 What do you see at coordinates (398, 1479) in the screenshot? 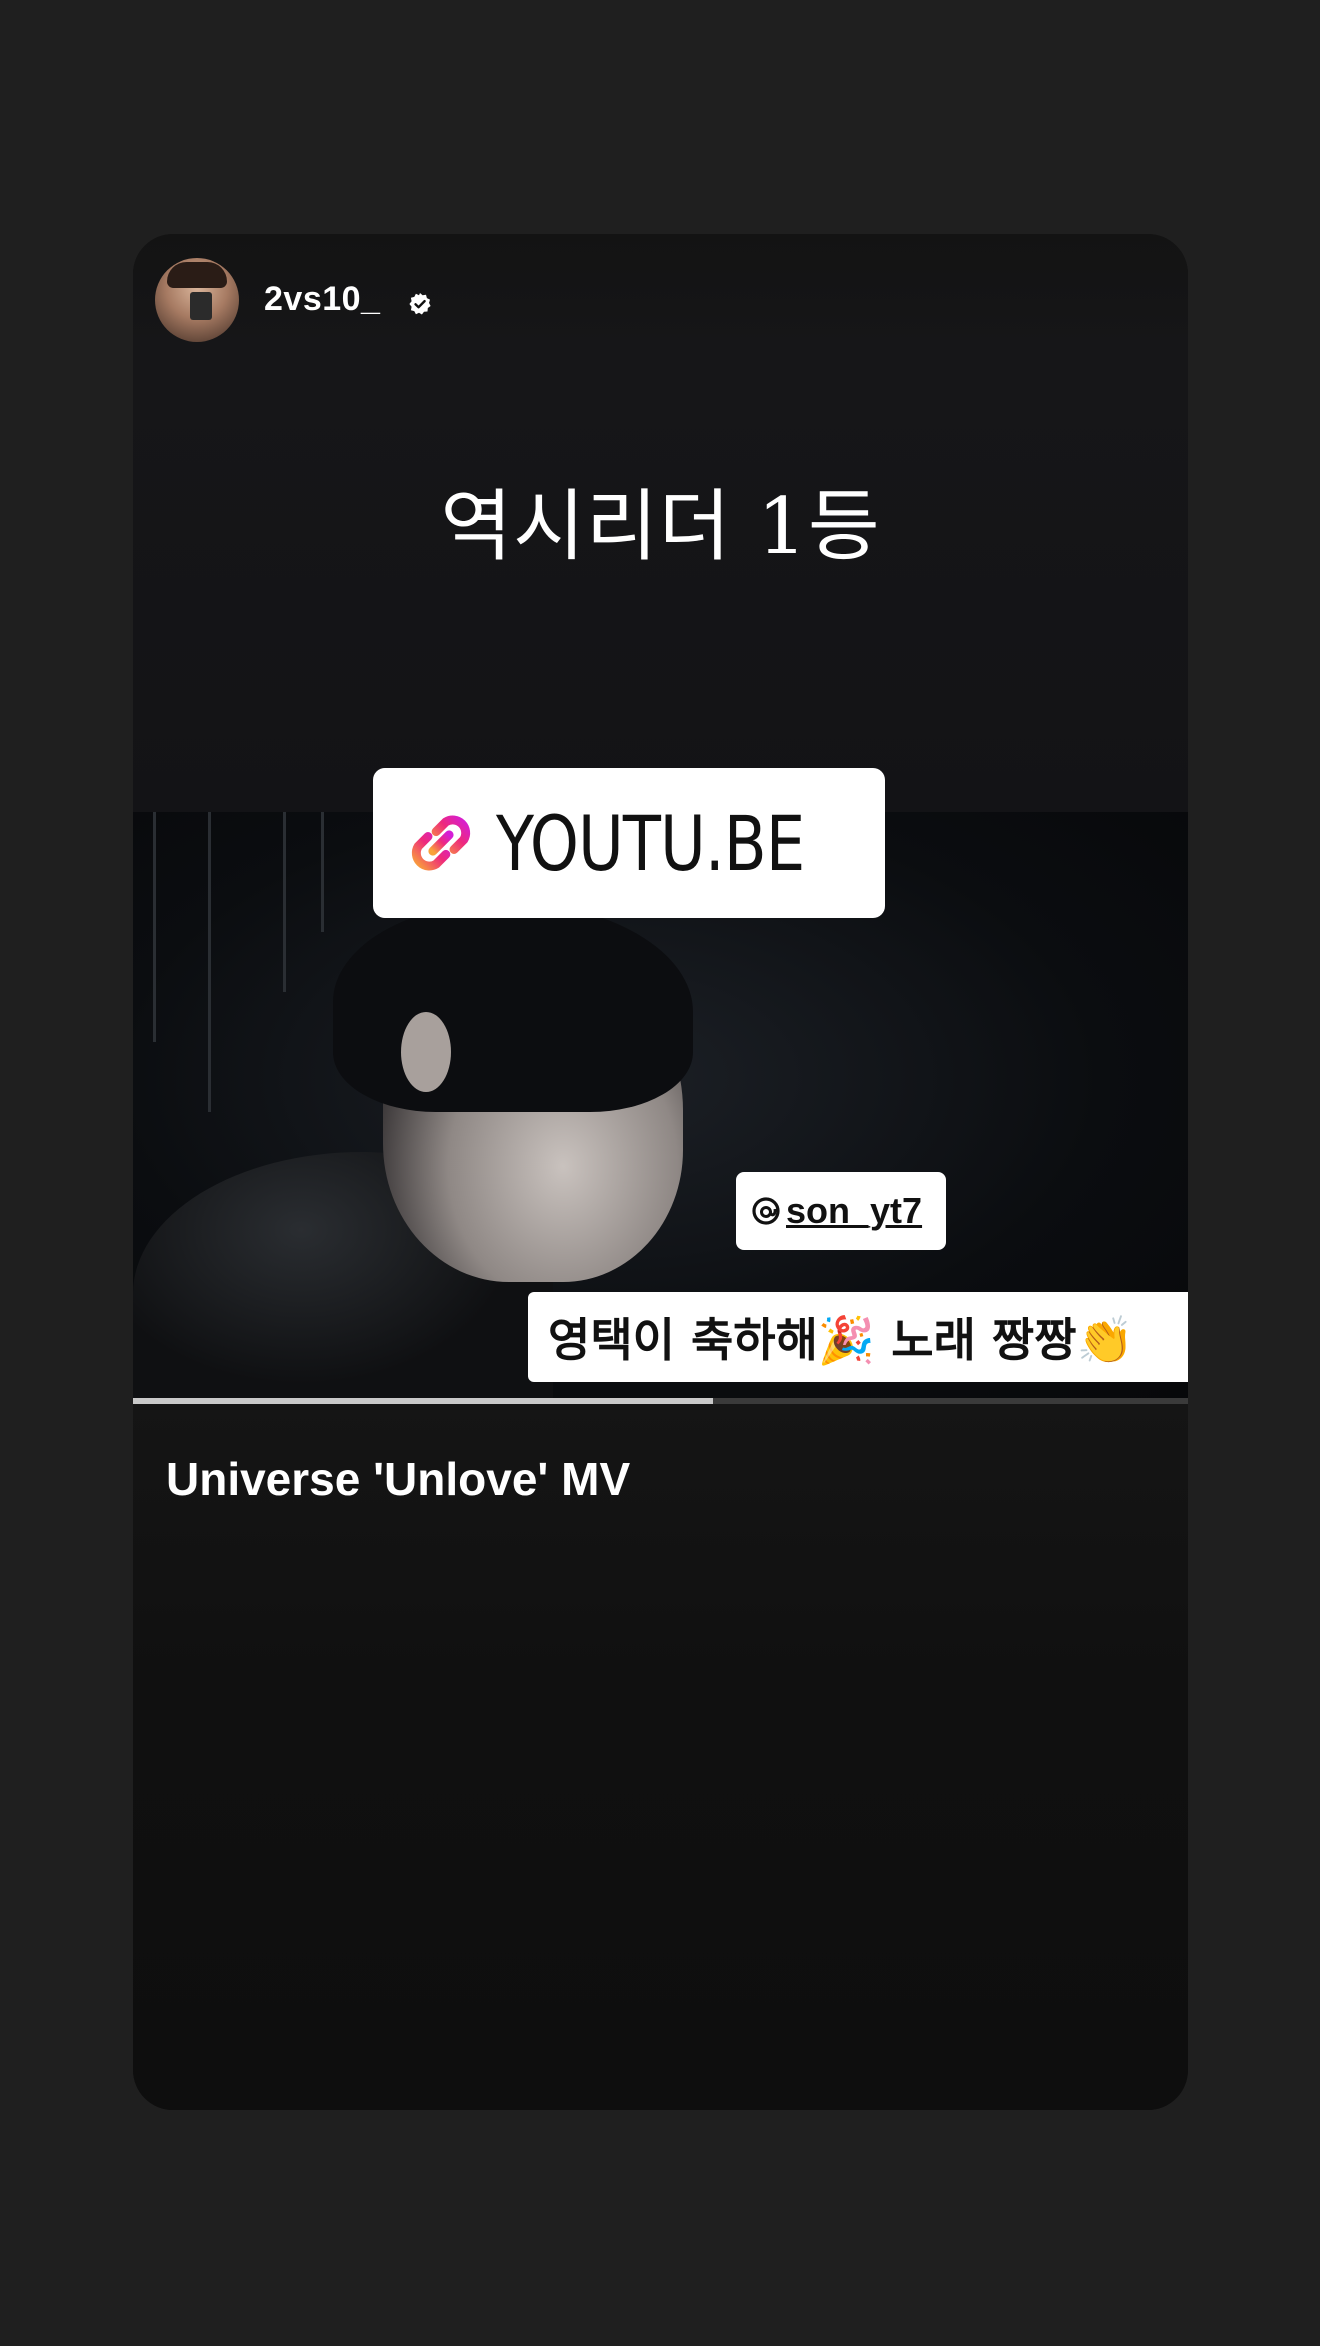
I see `link-preview-title: Universe 'Unlove' MV` at bounding box center [398, 1479].